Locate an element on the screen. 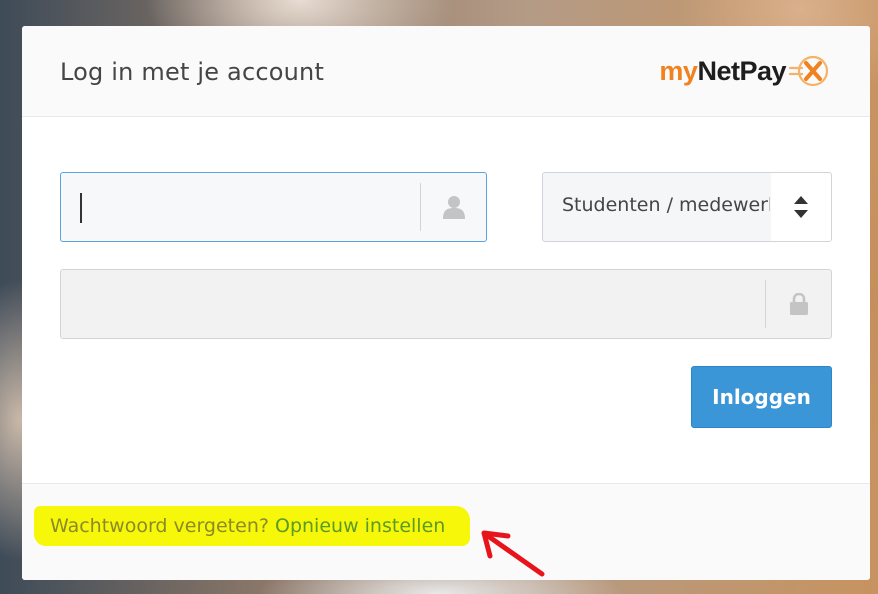 The image size is (878, 594). forgot-password-text: Wachtwoord vergeten? Opnieuw instellen is located at coordinates (247, 526).